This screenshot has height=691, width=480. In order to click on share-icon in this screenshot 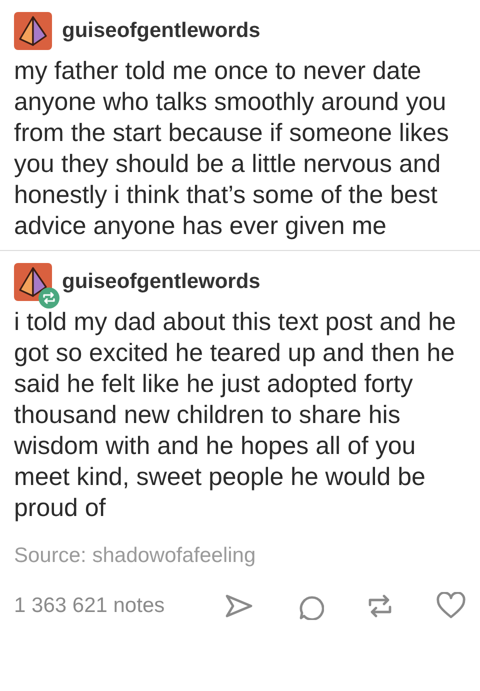, I will do `click(239, 606)`.